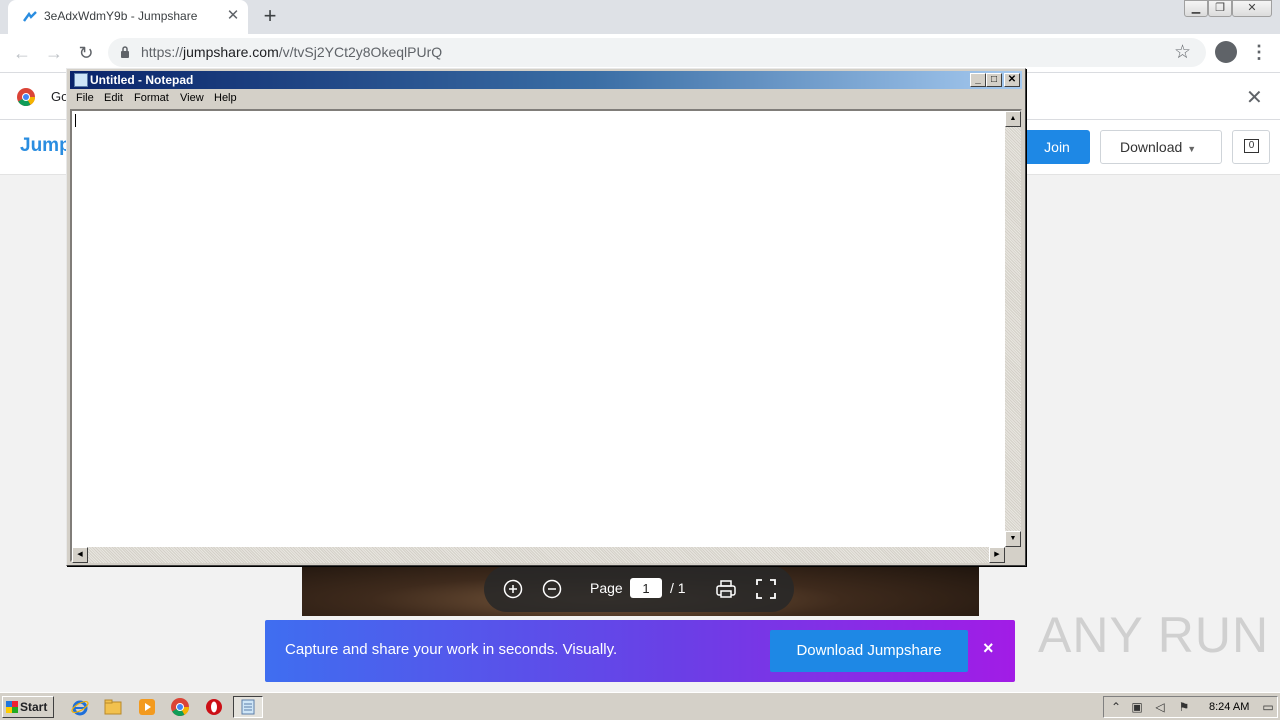 Image resolution: width=1280 pixels, height=720 pixels. Describe the element at coordinates (1184, 707) in the screenshot. I see `action-center-flag-icon: ⚑` at that location.